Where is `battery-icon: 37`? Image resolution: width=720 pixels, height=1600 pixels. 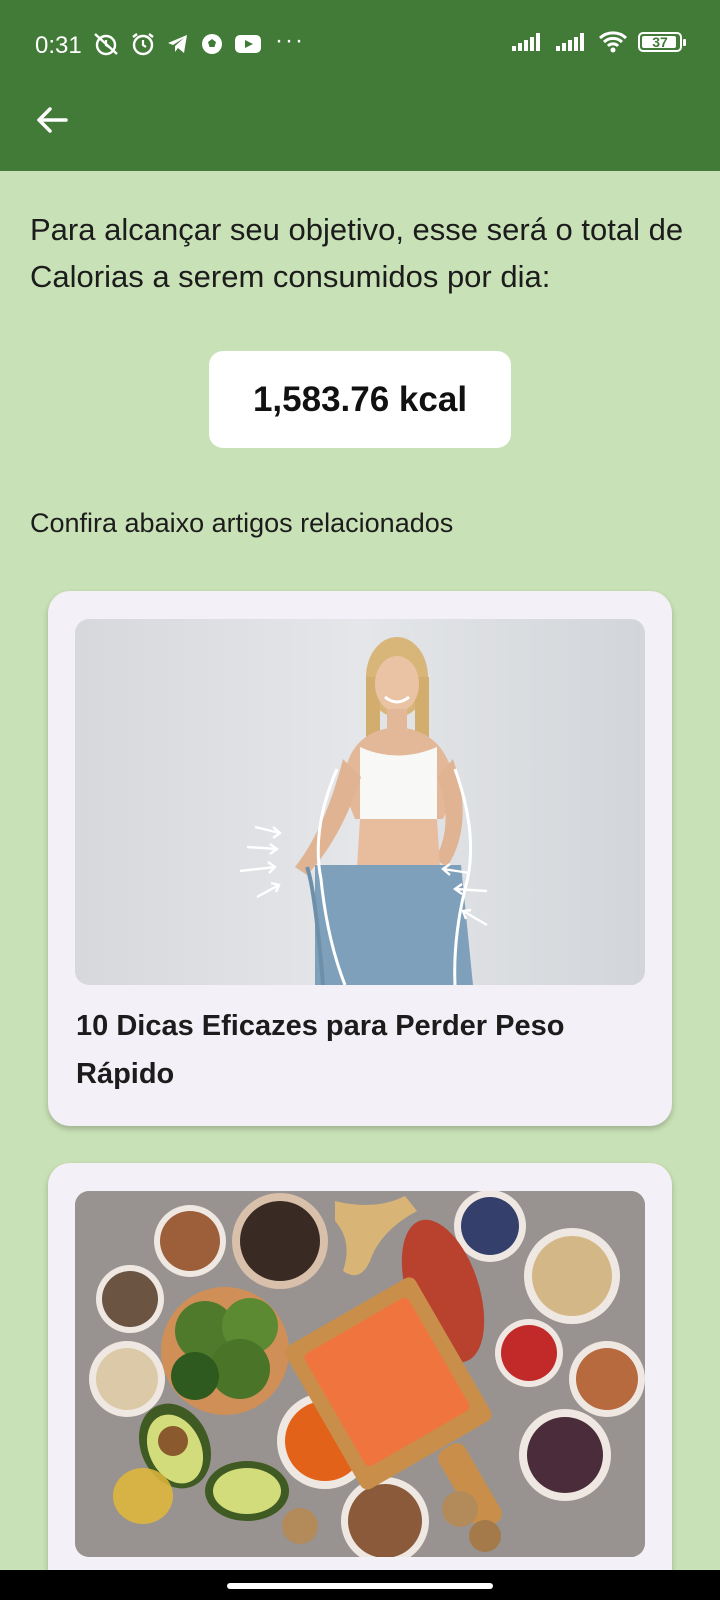
battery-icon: 37 is located at coordinates (662, 42).